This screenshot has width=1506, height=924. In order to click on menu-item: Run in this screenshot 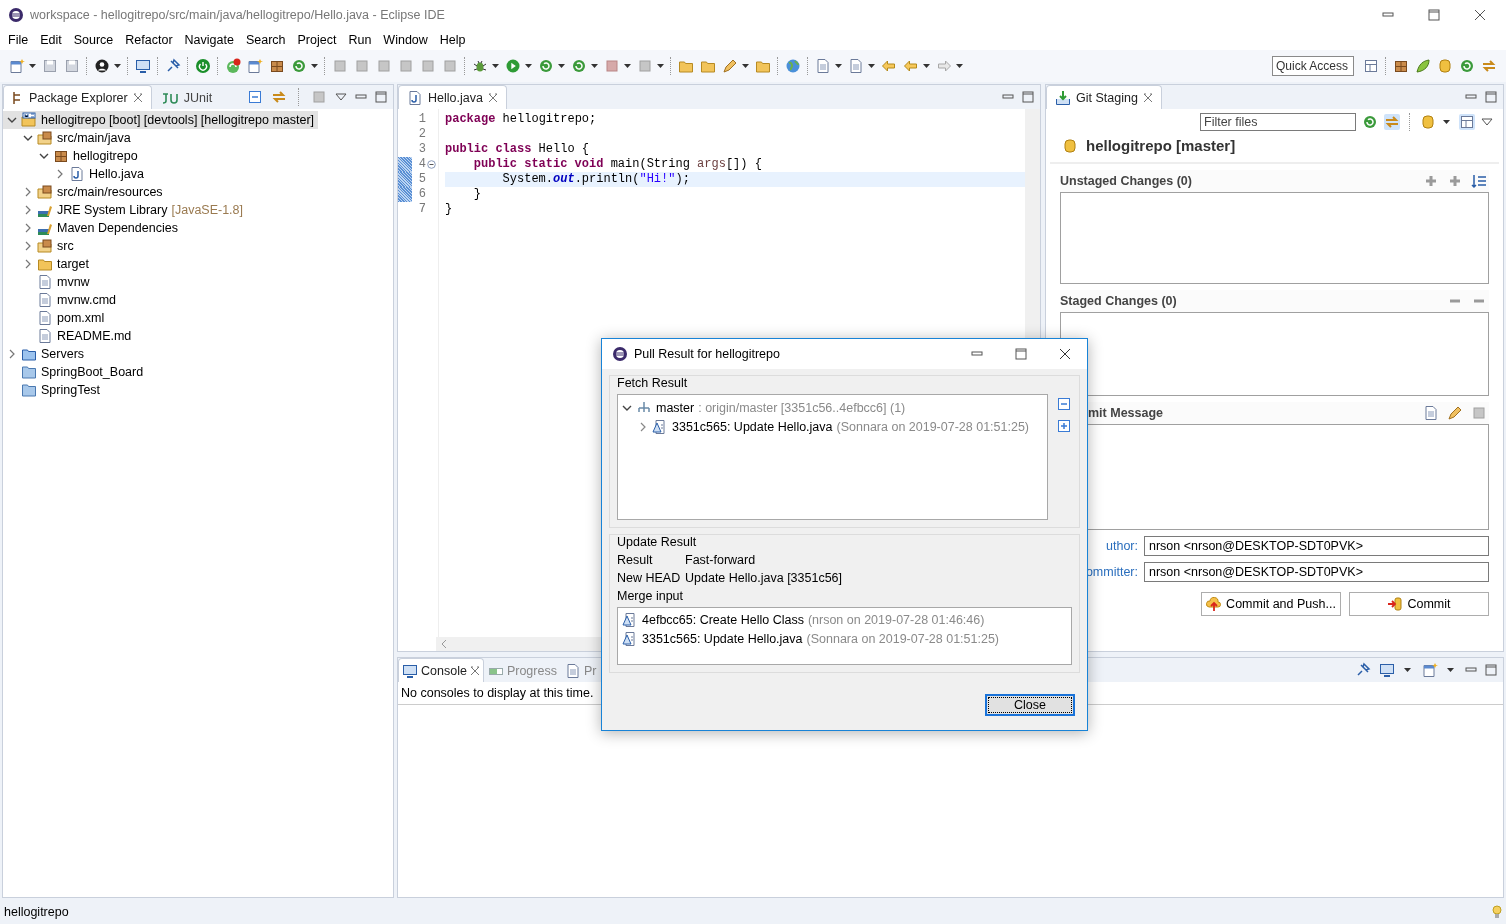, I will do `click(360, 40)`.